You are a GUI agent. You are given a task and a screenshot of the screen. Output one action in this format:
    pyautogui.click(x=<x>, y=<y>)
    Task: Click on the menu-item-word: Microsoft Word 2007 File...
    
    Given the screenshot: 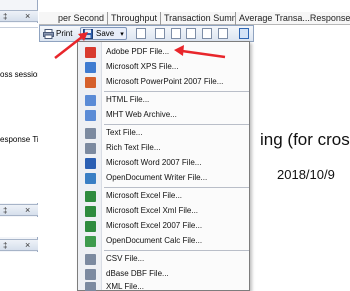 What is the action you would take?
    pyautogui.click(x=163, y=163)
    